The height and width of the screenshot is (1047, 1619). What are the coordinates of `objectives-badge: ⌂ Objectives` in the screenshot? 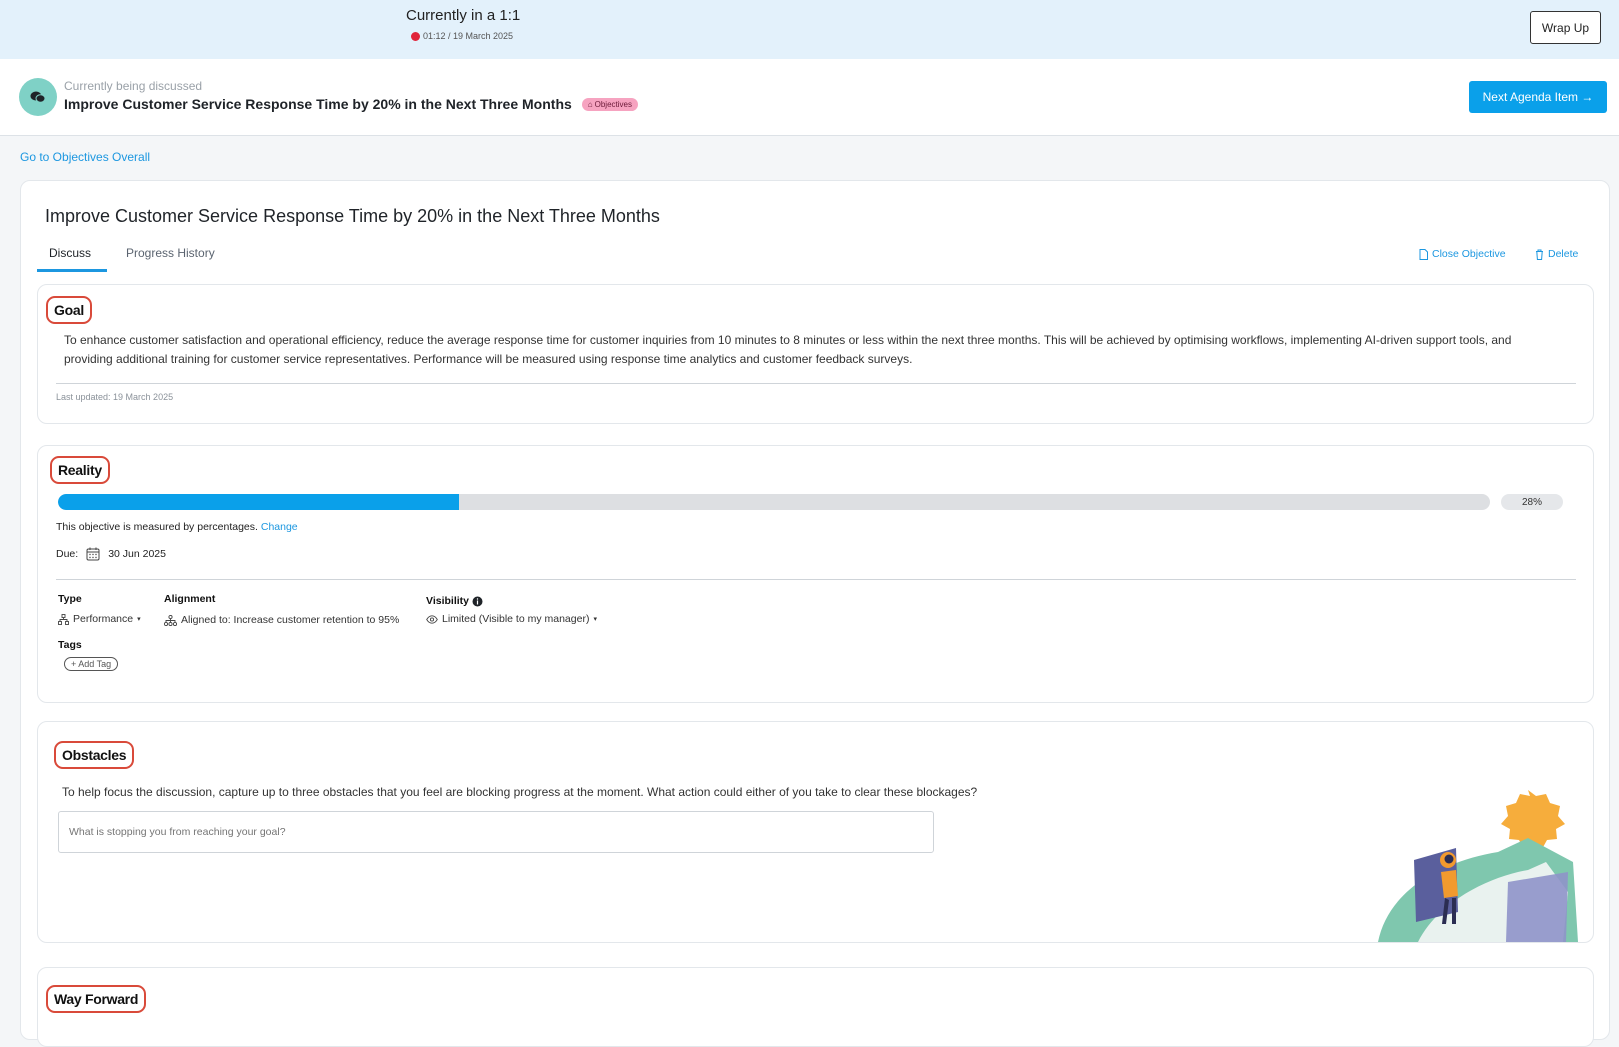 It's located at (609, 104).